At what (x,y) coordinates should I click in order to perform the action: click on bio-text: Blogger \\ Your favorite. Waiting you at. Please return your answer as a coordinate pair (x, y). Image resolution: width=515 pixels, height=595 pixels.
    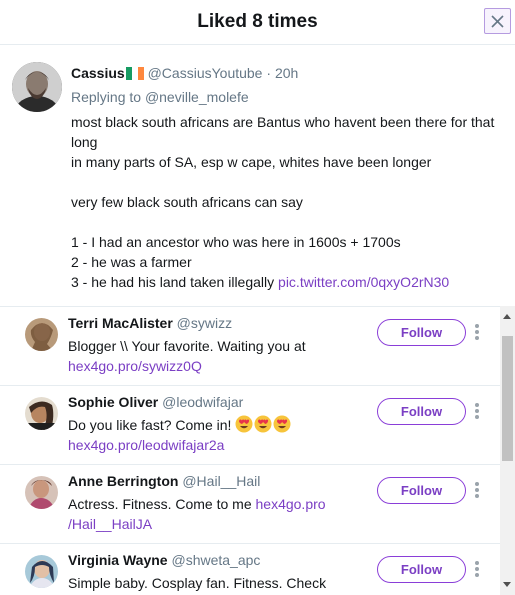
    Looking at the image, I should click on (187, 346).